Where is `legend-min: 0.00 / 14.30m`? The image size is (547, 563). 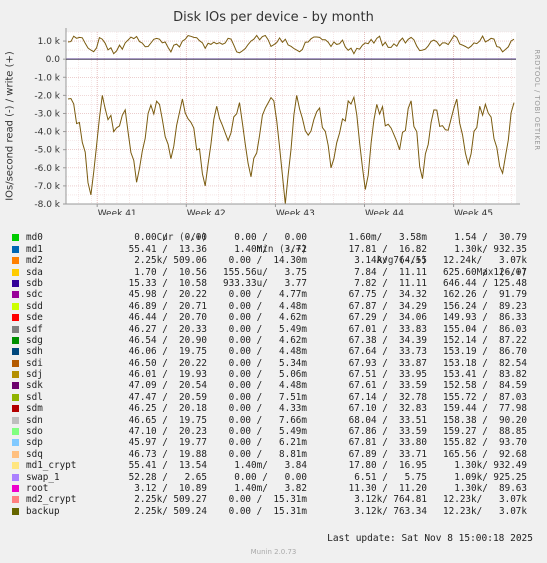 legend-min: 0.00 / 14.30m is located at coordinates (267, 261).